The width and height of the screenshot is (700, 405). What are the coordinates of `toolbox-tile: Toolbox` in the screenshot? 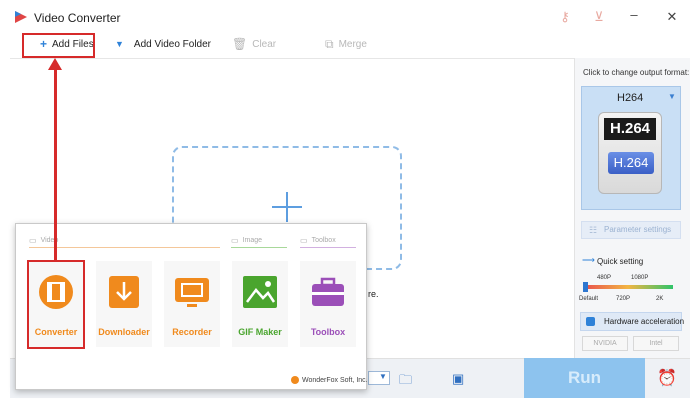 It's located at (328, 304).